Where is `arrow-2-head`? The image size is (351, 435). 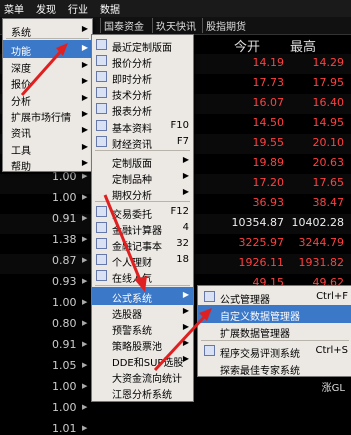 arrow-2-head is located at coordinates (140, 284).